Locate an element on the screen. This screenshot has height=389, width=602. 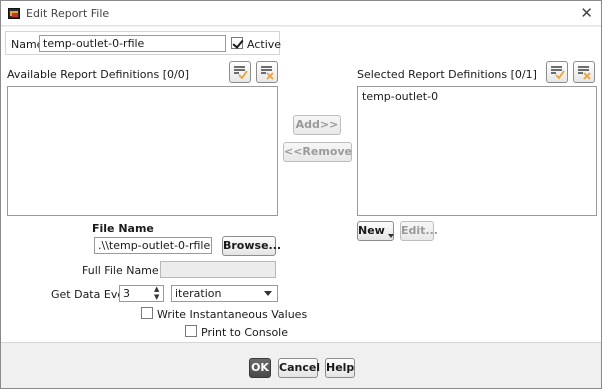
full-file-name-field is located at coordinates (218, 269).